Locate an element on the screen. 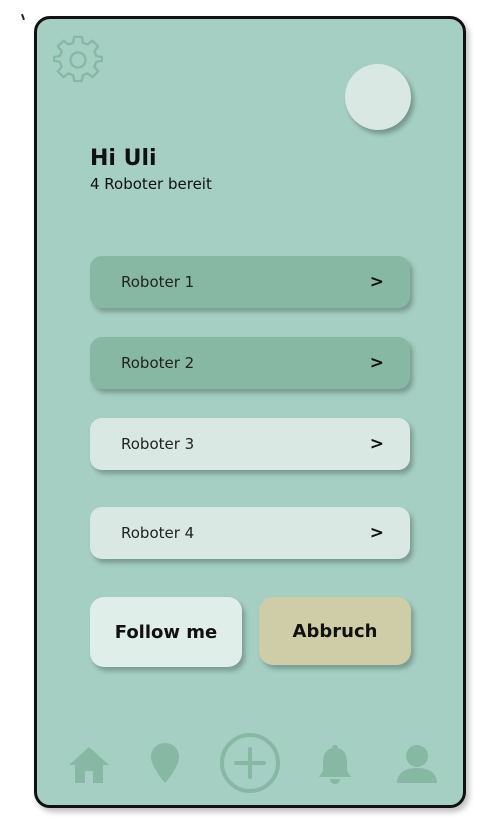  bell-icon is located at coordinates (335, 764).